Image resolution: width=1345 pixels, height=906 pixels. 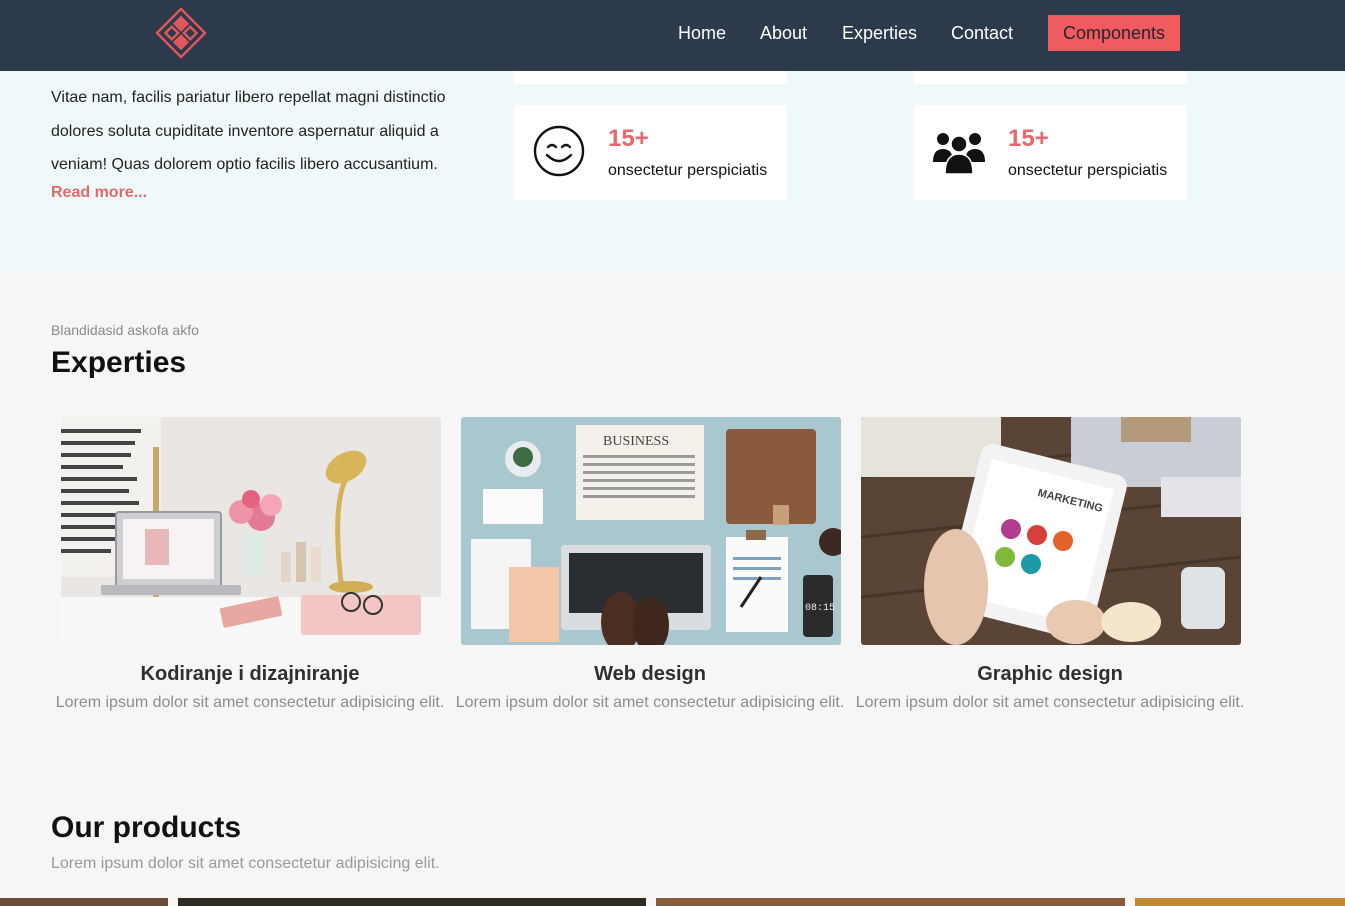 What do you see at coordinates (251, 531) in the screenshot?
I see `card-image-coding` at bounding box center [251, 531].